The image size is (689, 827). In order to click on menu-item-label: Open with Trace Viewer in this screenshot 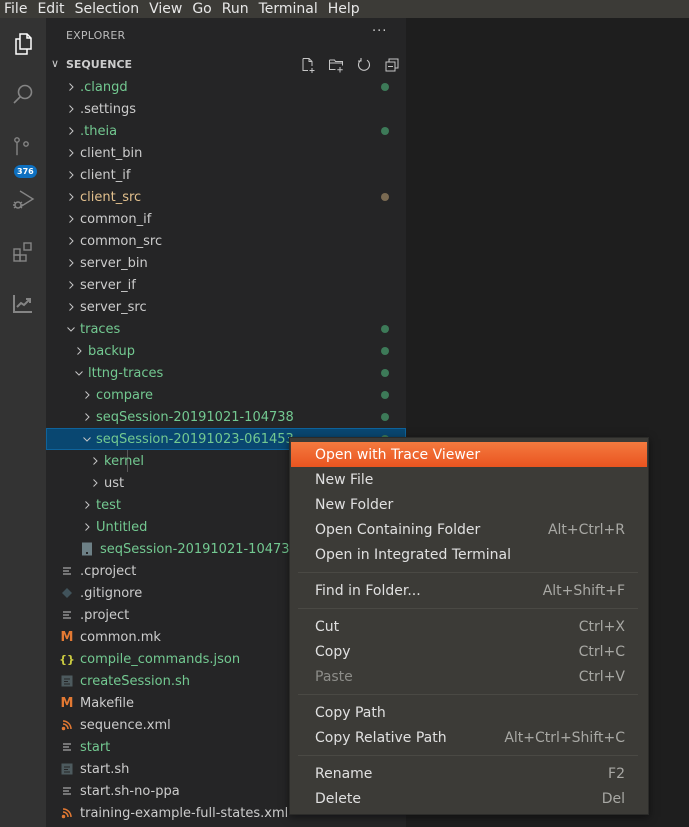, I will do `click(398, 454)`.